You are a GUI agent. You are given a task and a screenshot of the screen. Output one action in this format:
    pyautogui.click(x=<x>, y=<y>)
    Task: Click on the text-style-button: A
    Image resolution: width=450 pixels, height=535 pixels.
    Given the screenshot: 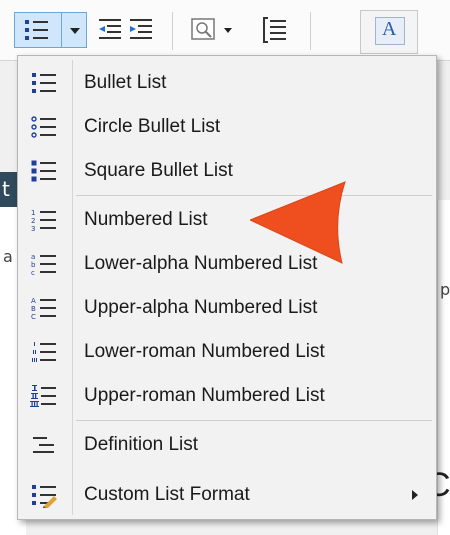 What is the action you would take?
    pyautogui.click(x=389, y=32)
    